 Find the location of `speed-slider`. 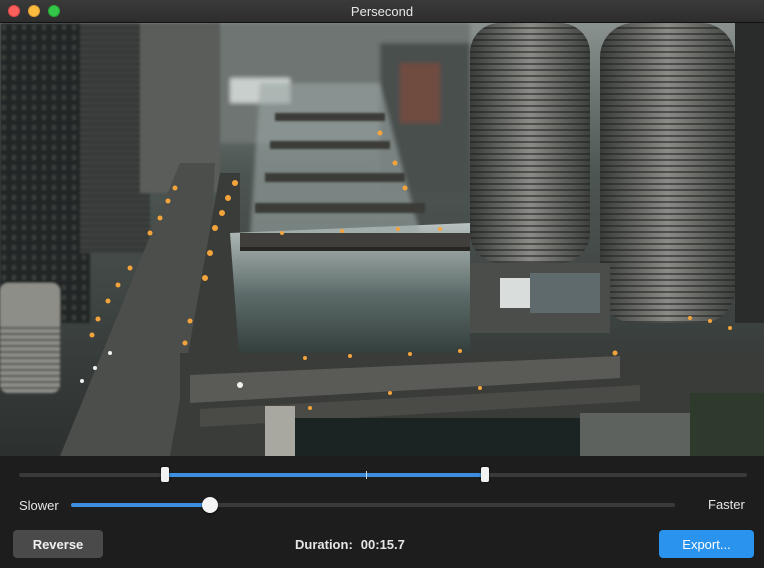

speed-slider is located at coordinates (373, 505).